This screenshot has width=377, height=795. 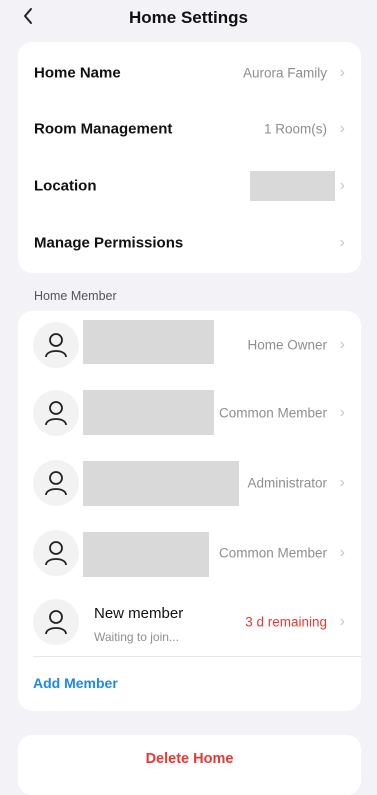 I want to click on invite-remaining: 3 d remaining, so click(x=286, y=622).